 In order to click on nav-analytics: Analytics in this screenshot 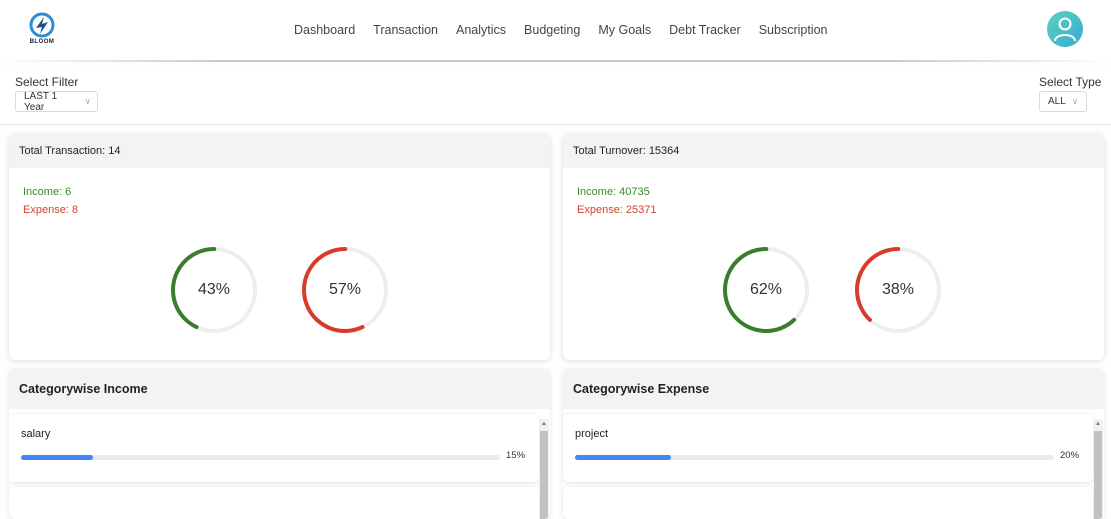, I will do `click(481, 30)`.